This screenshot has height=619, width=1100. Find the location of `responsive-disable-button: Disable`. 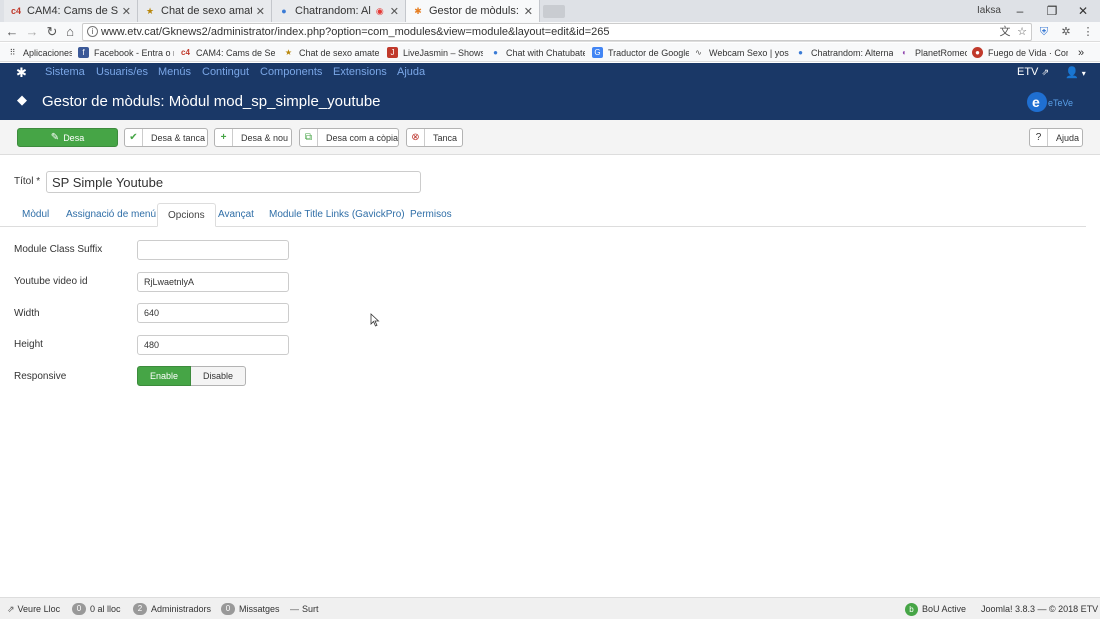

responsive-disable-button: Disable is located at coordinates (219, 376).